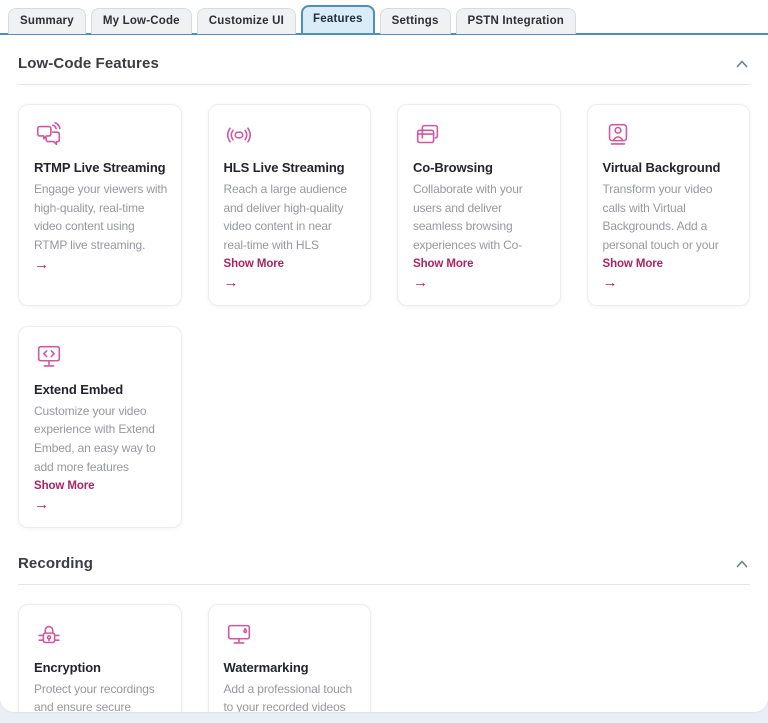 The width and height of the screenshot is (768, 723). I want to click on tab-summary: Summary, so click(47, 21).